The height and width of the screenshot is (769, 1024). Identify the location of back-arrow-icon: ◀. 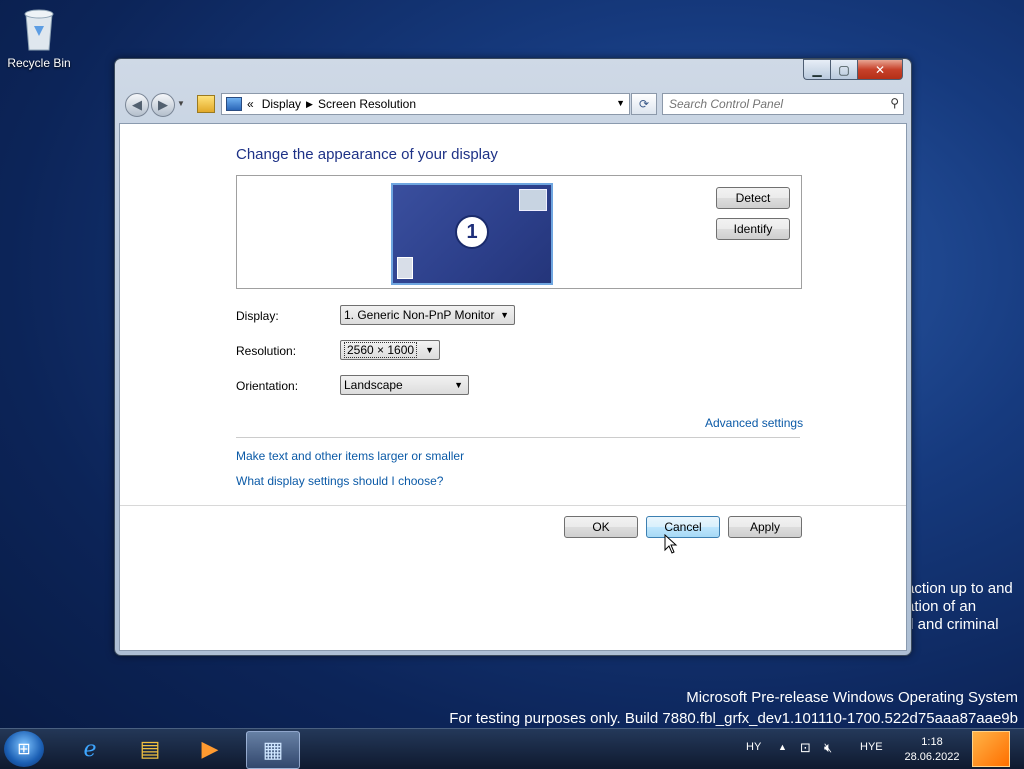
(137, 104).